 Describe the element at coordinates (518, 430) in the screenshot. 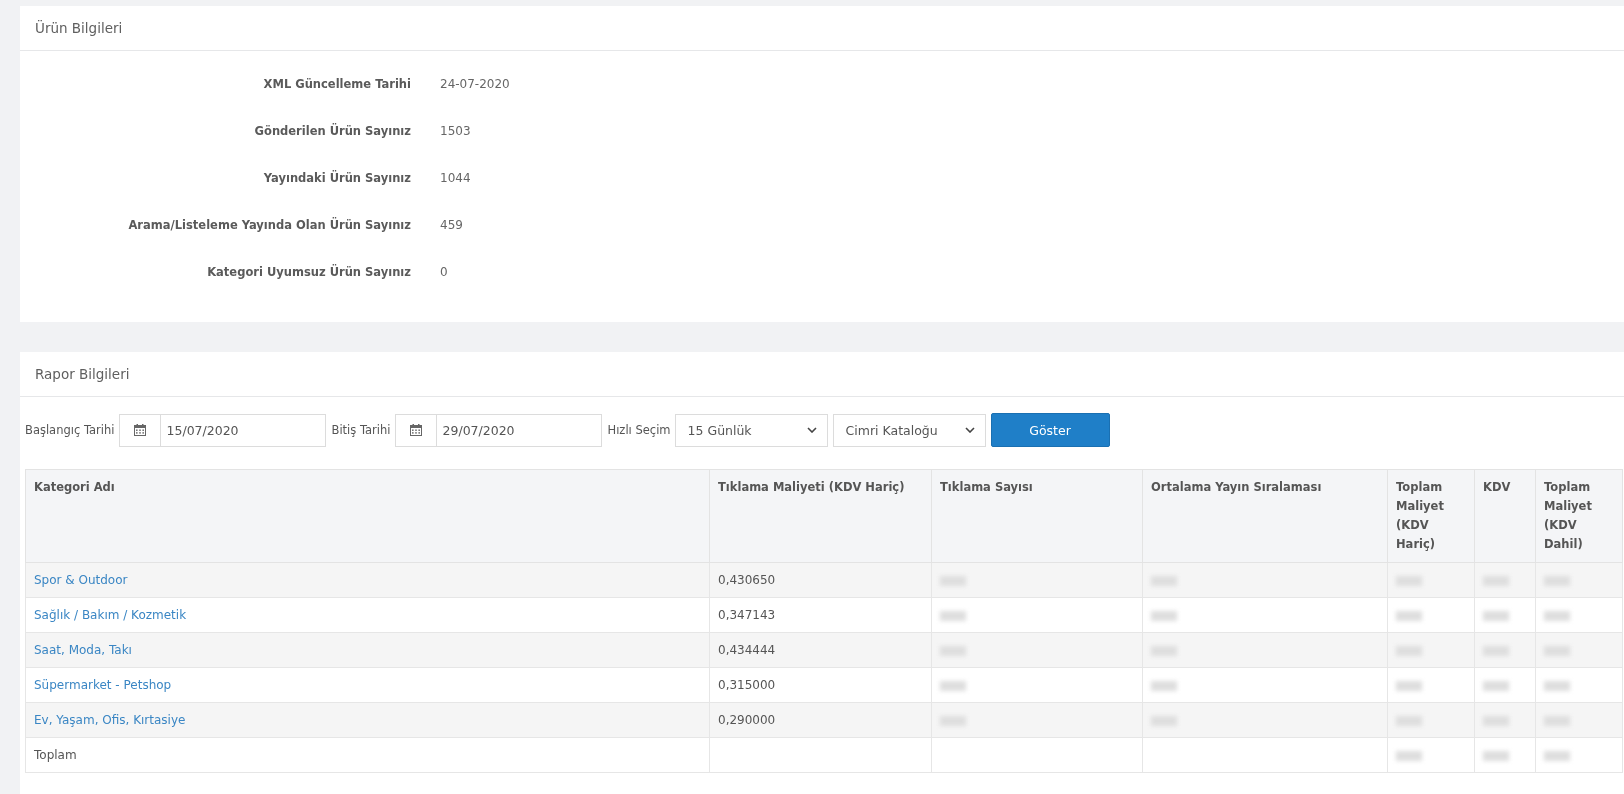

I see `date-field: 29/07/2020` at that location.